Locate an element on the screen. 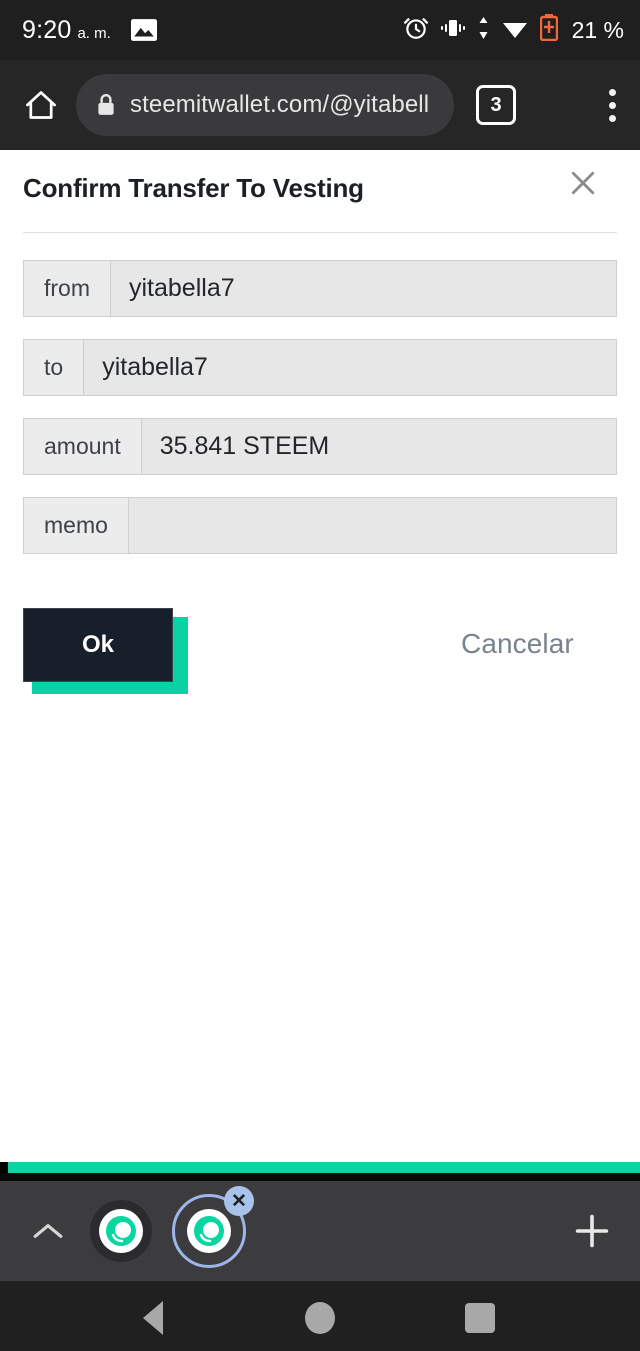 The image size is (640, 1351). page-accent-strip is located at coordinates (320, 1167).